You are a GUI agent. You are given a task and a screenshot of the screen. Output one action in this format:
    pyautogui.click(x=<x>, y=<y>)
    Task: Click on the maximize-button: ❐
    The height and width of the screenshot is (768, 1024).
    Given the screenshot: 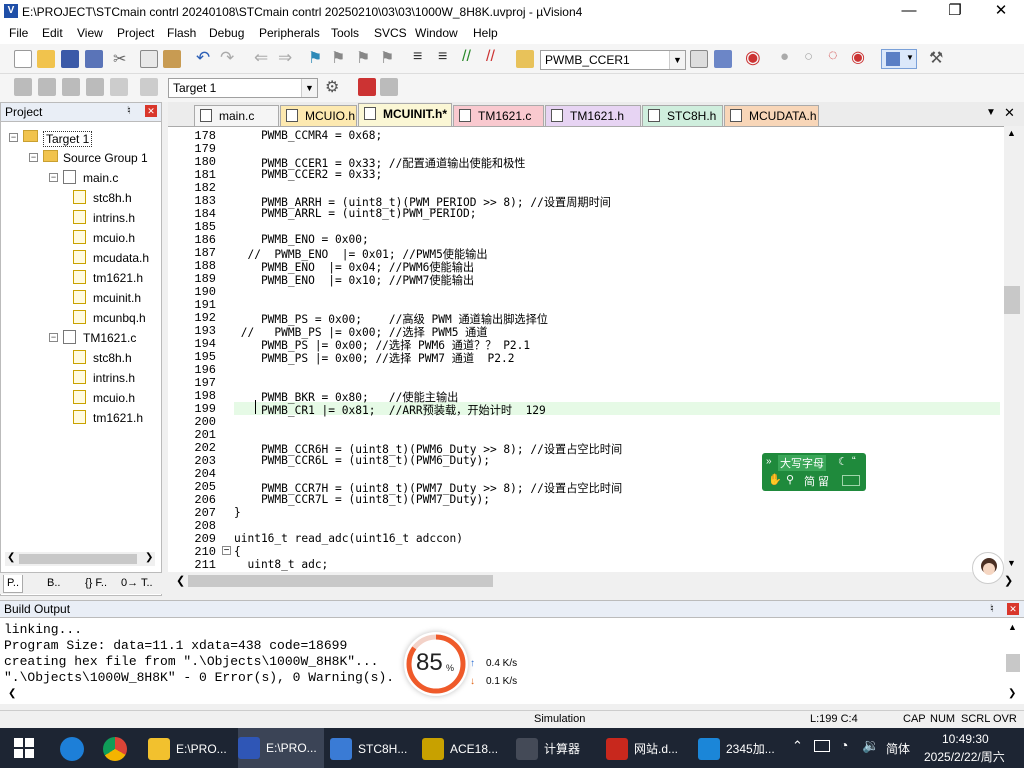 What is the action you would take?
    pyautogui.click(x=955, y=11)
    